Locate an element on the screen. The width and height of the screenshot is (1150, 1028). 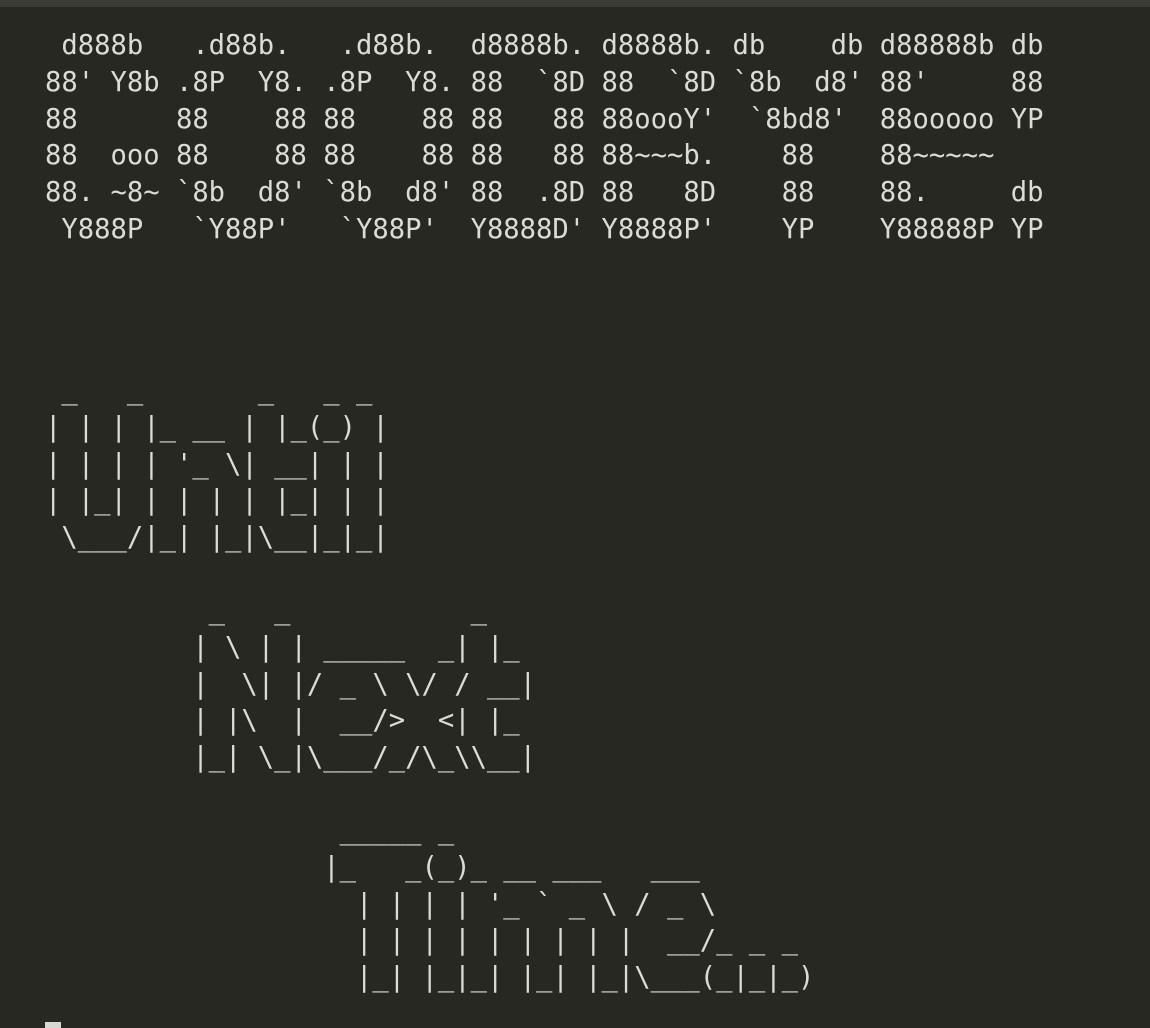
window-top-bar is located at coordinates (575, 3).